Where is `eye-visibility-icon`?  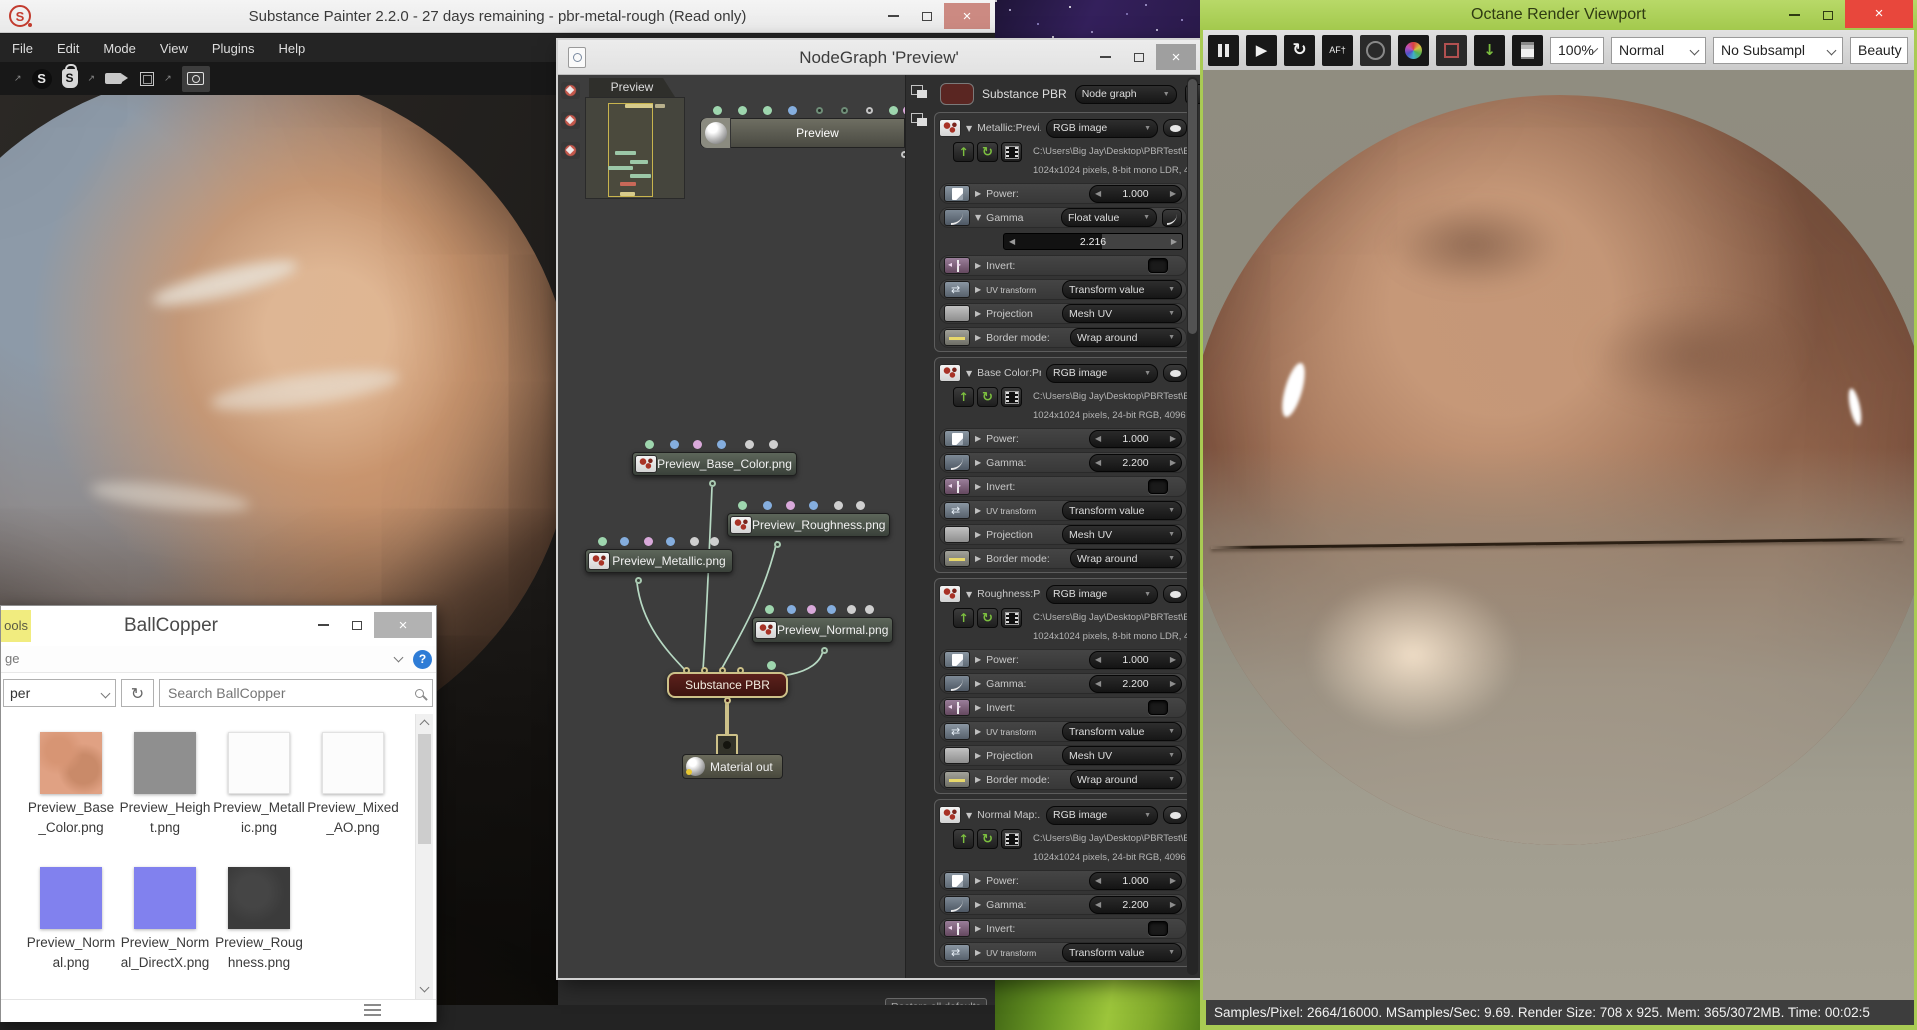
eye-visibility-icon is located at coordinates (1175, 815).